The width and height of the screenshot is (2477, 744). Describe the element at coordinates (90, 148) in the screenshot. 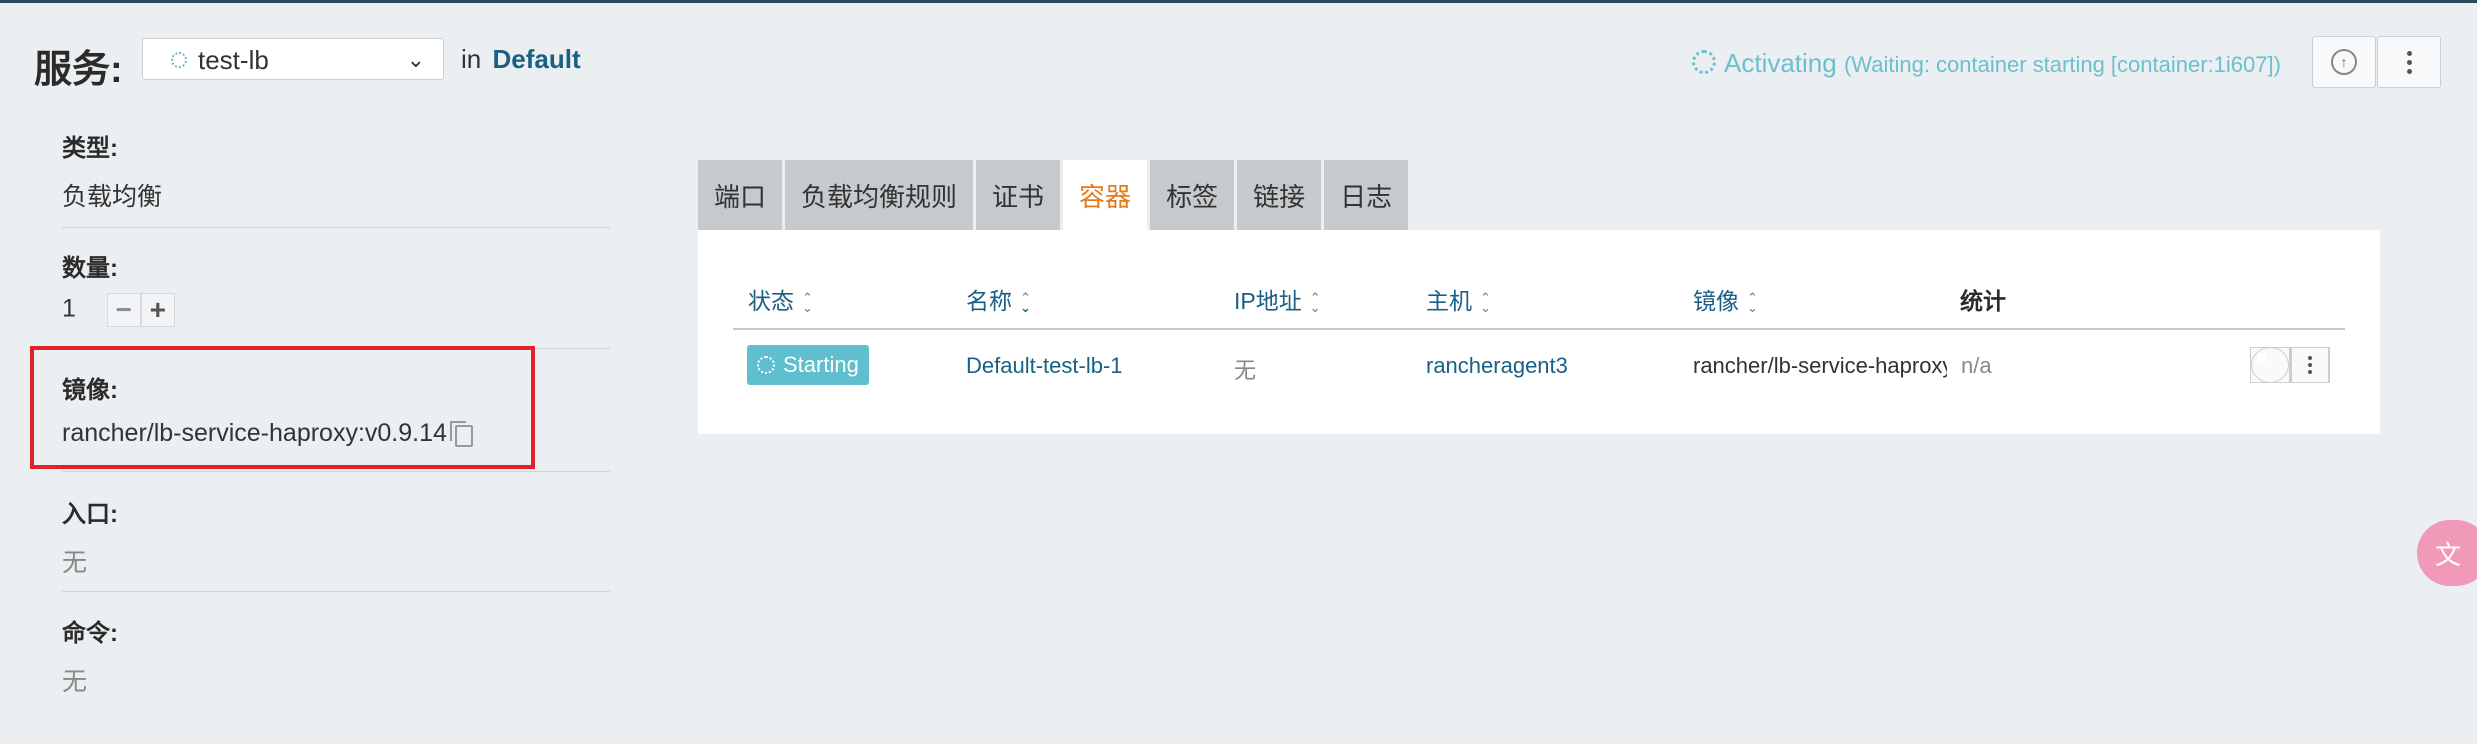

I see `type-label: 类型:` at that location.